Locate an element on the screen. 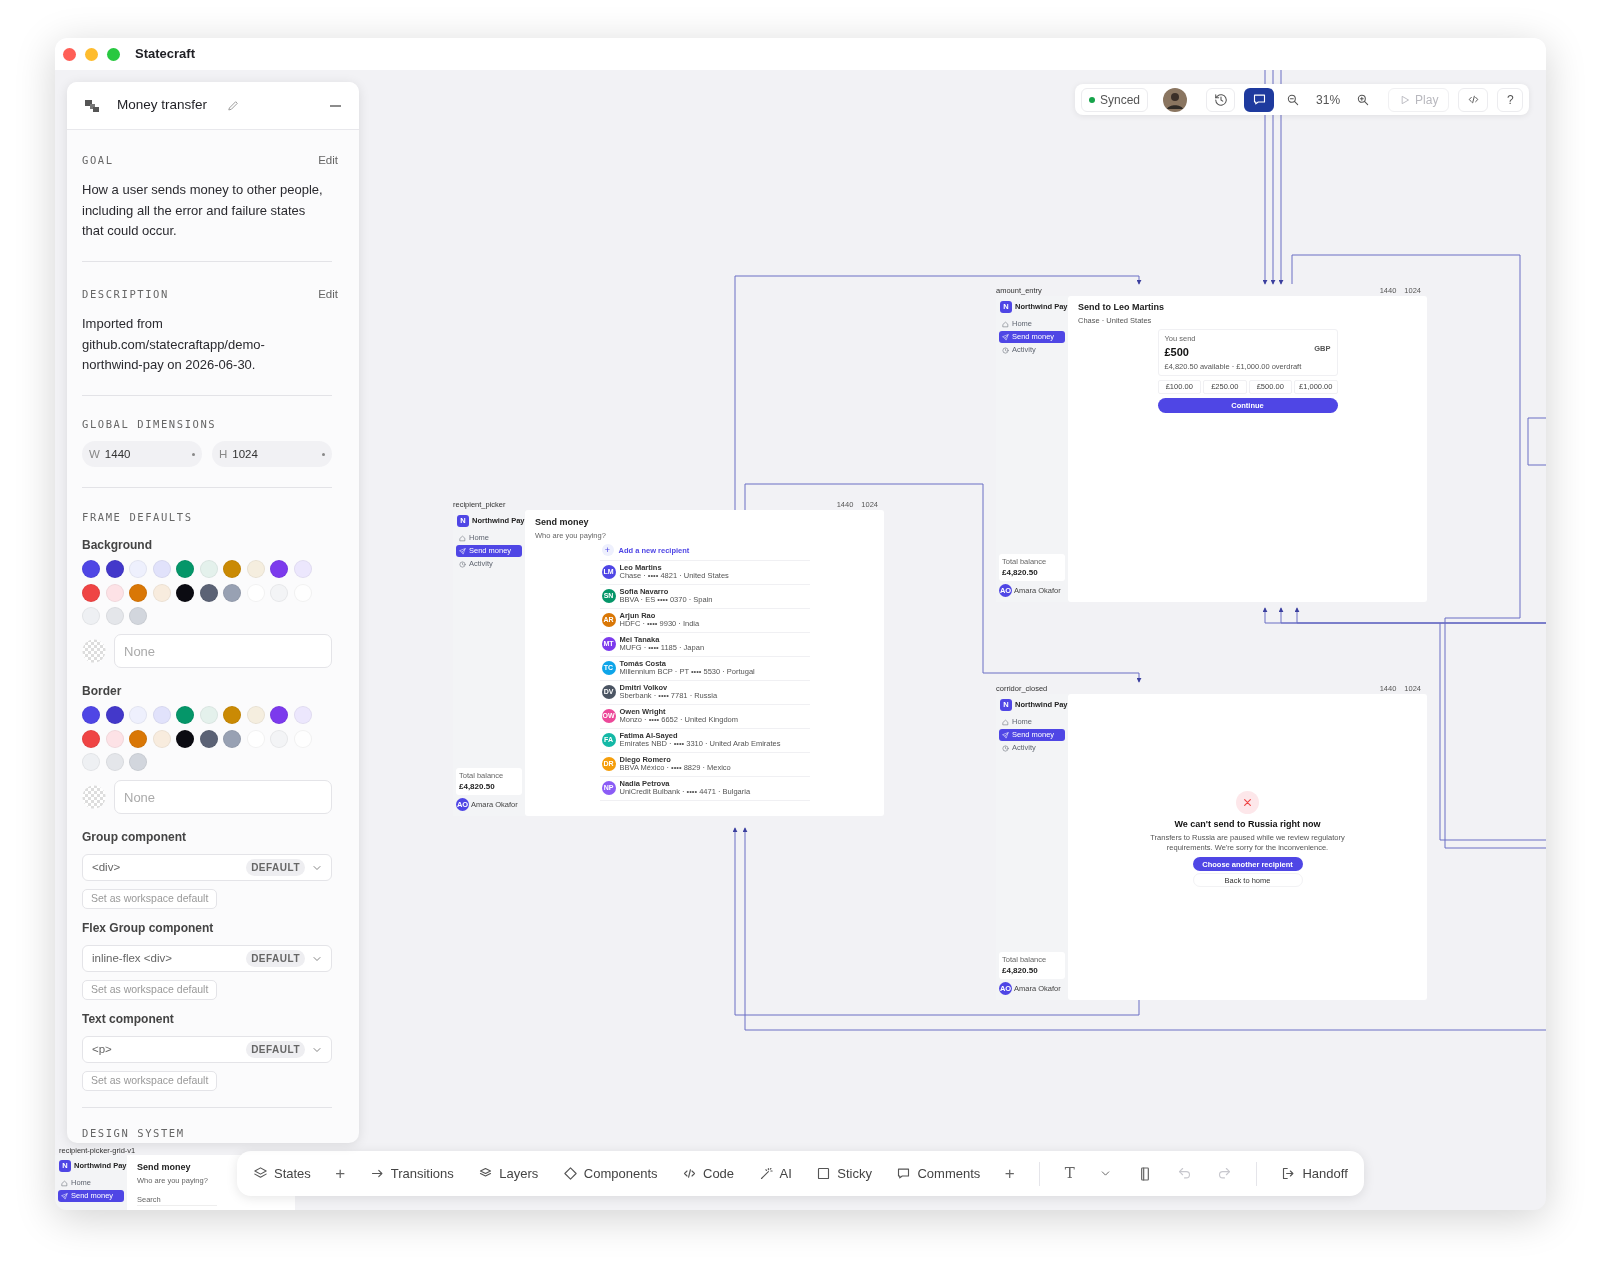  stack-icon is located at coordinates (260, 1173).